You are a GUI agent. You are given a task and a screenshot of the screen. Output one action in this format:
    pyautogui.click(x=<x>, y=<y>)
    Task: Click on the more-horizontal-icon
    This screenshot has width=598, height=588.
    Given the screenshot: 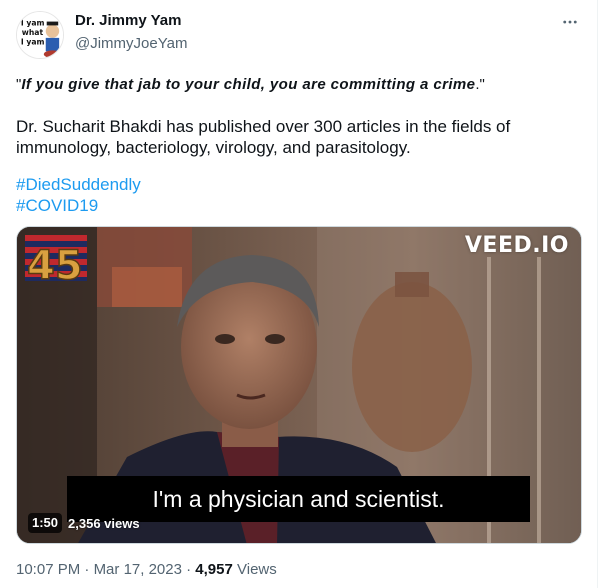 What is the action you would take?
    pyautogui.click(x=570, y=22)
    